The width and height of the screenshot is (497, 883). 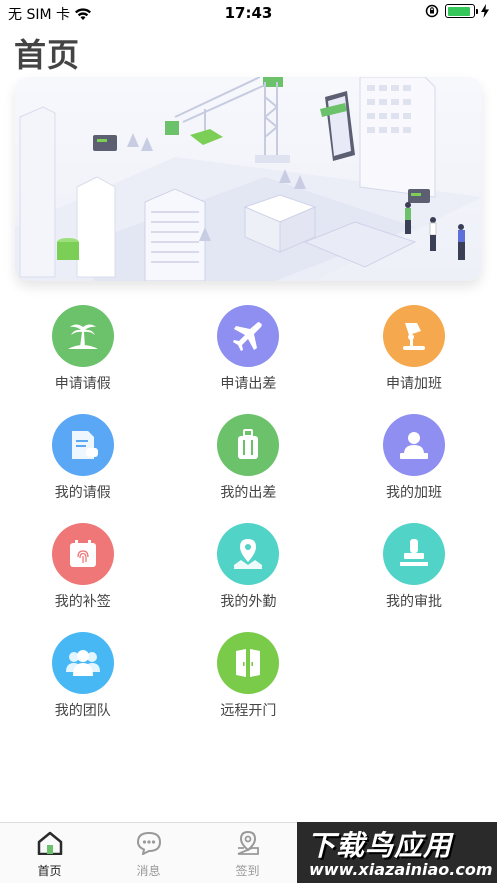 I want to click on my-approval-label: 我的审批, so click(x=413, y=602).